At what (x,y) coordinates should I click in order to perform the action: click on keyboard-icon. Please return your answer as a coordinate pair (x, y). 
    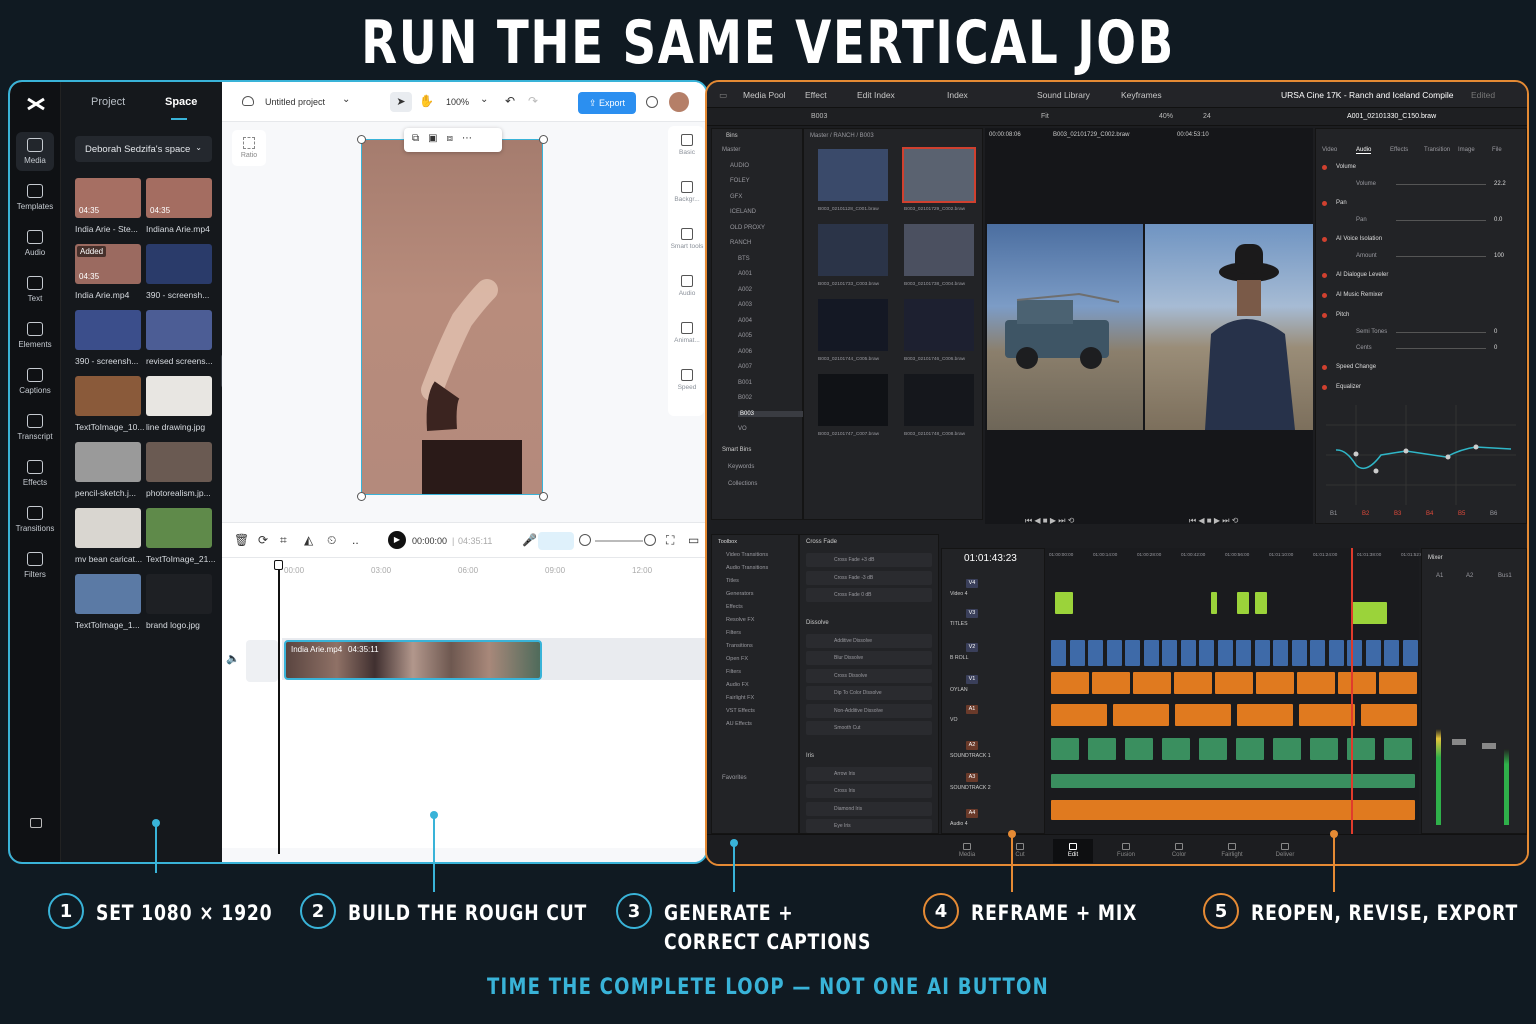
    Looking at the image, I should click on (36, 823).